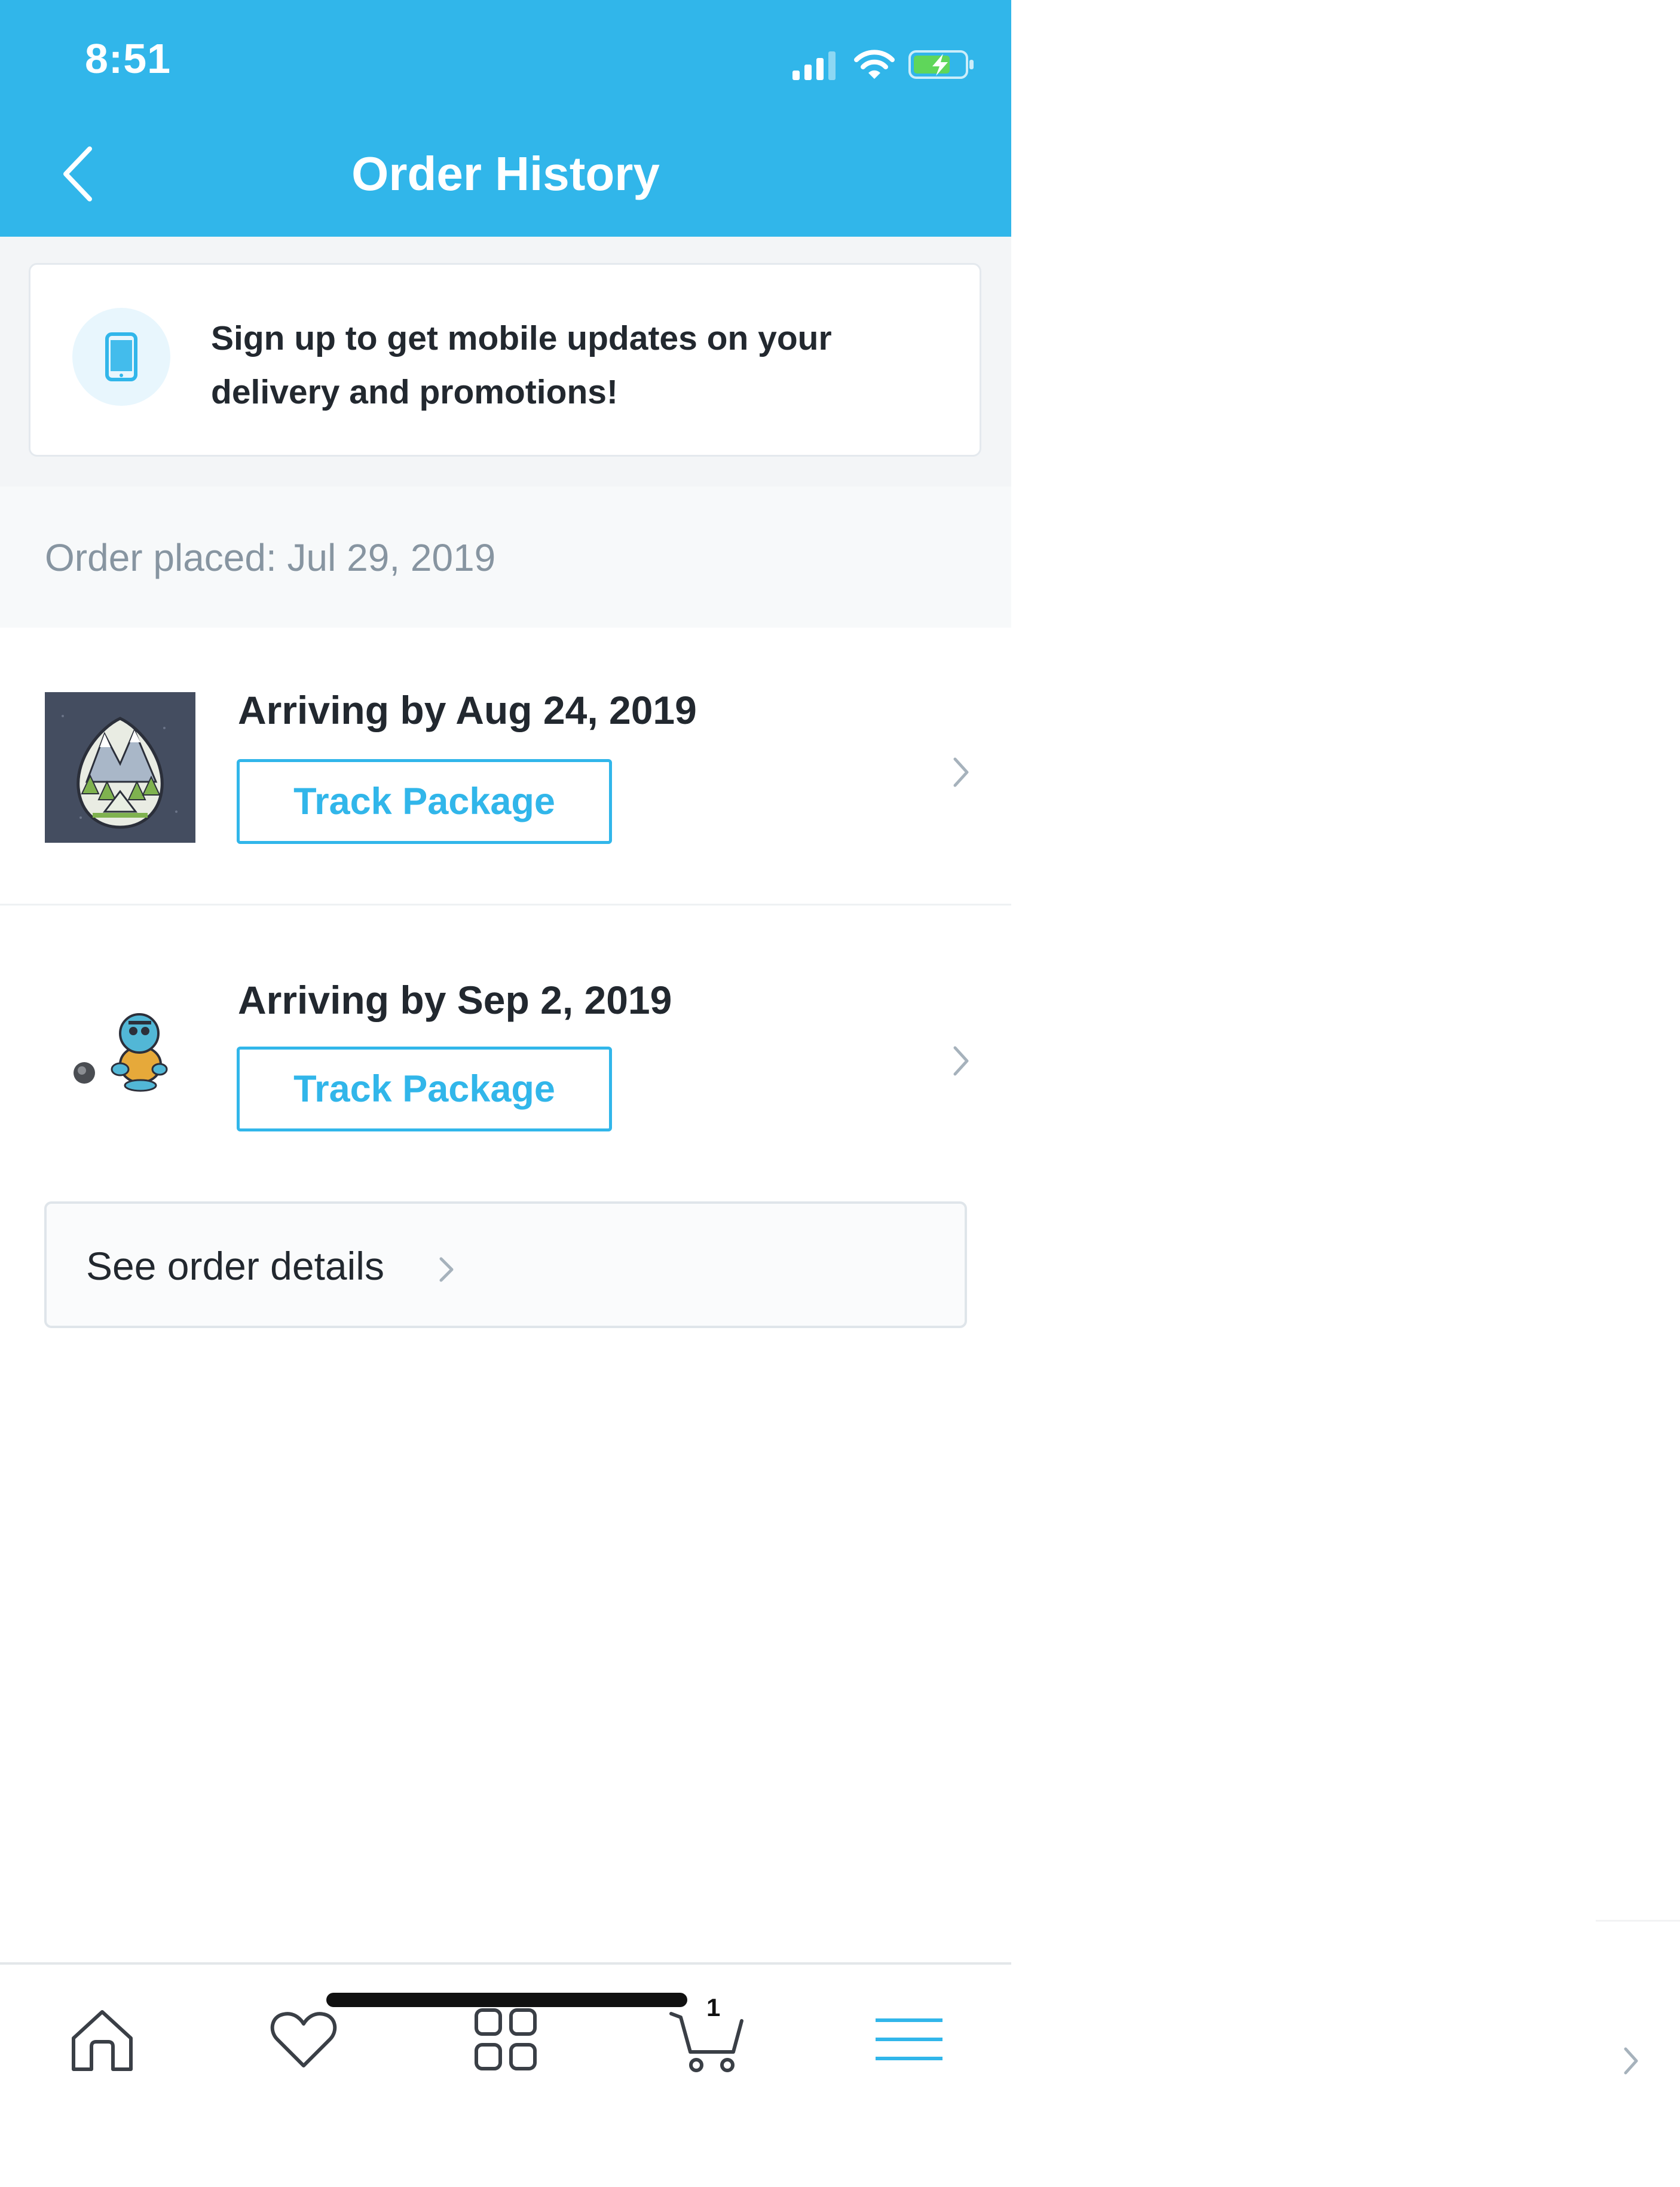  I want to click on nav-wishlist, so click(303, 2040).